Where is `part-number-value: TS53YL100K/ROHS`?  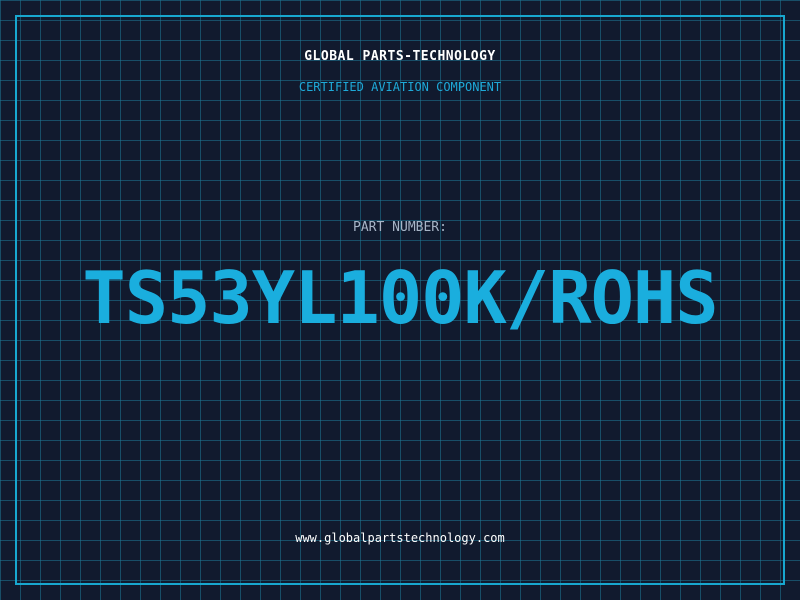
part-number-value: TS53YL100K/ROHS is located at coordinates (400, 298).